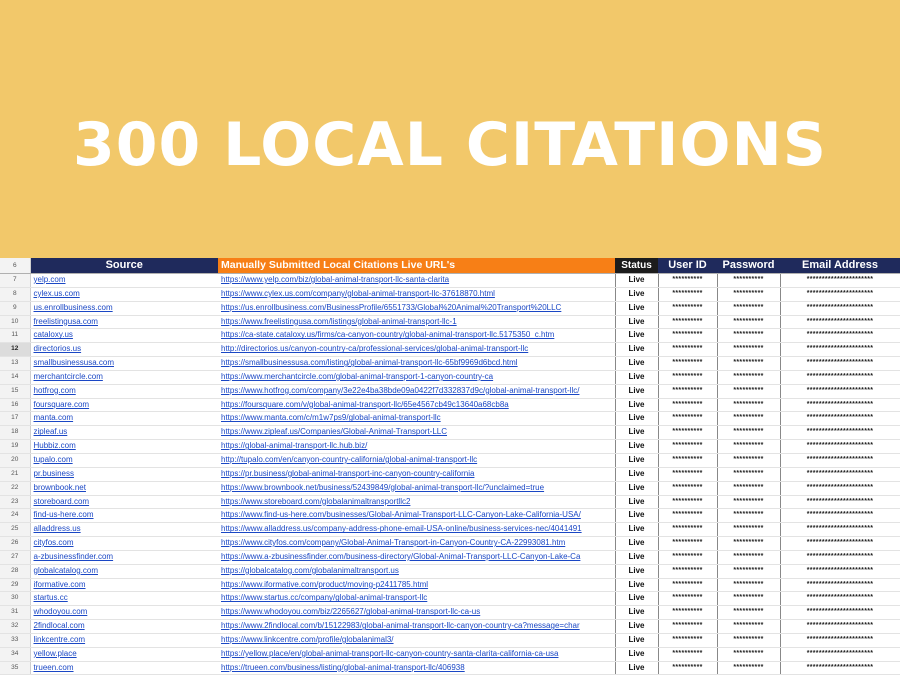 The height and width of the screenshot is (675, 900). Describe the element at coordinates (55, 390) in the screenshot. I see `source-link: hotfrog.com` at that location.